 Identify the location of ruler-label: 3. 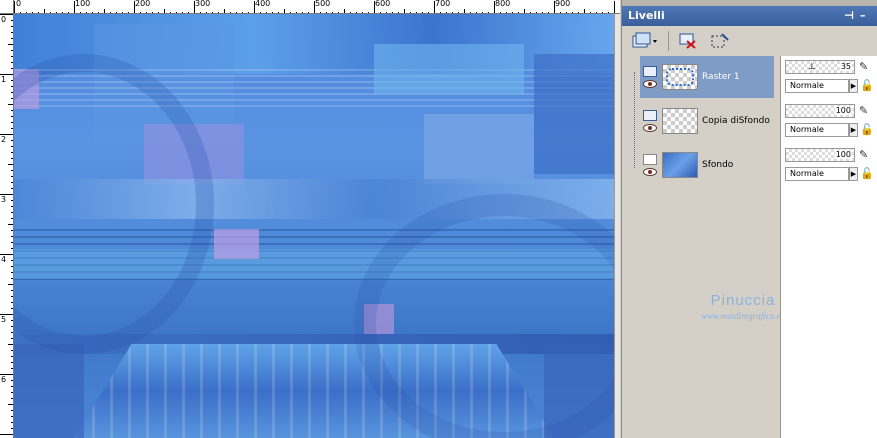
(4, 199).